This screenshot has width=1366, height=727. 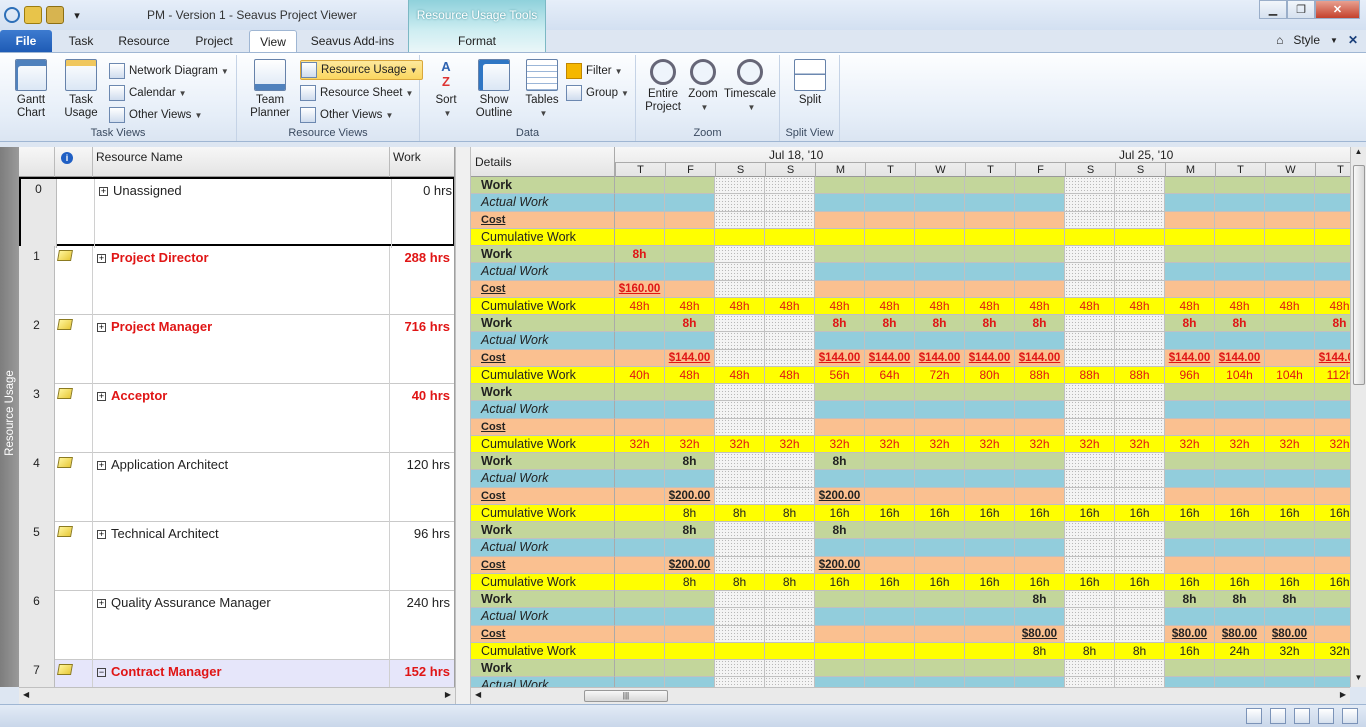 I want to click on table-horizontal-scrollbar: ◀ ▶, so click(x=237, y=695).